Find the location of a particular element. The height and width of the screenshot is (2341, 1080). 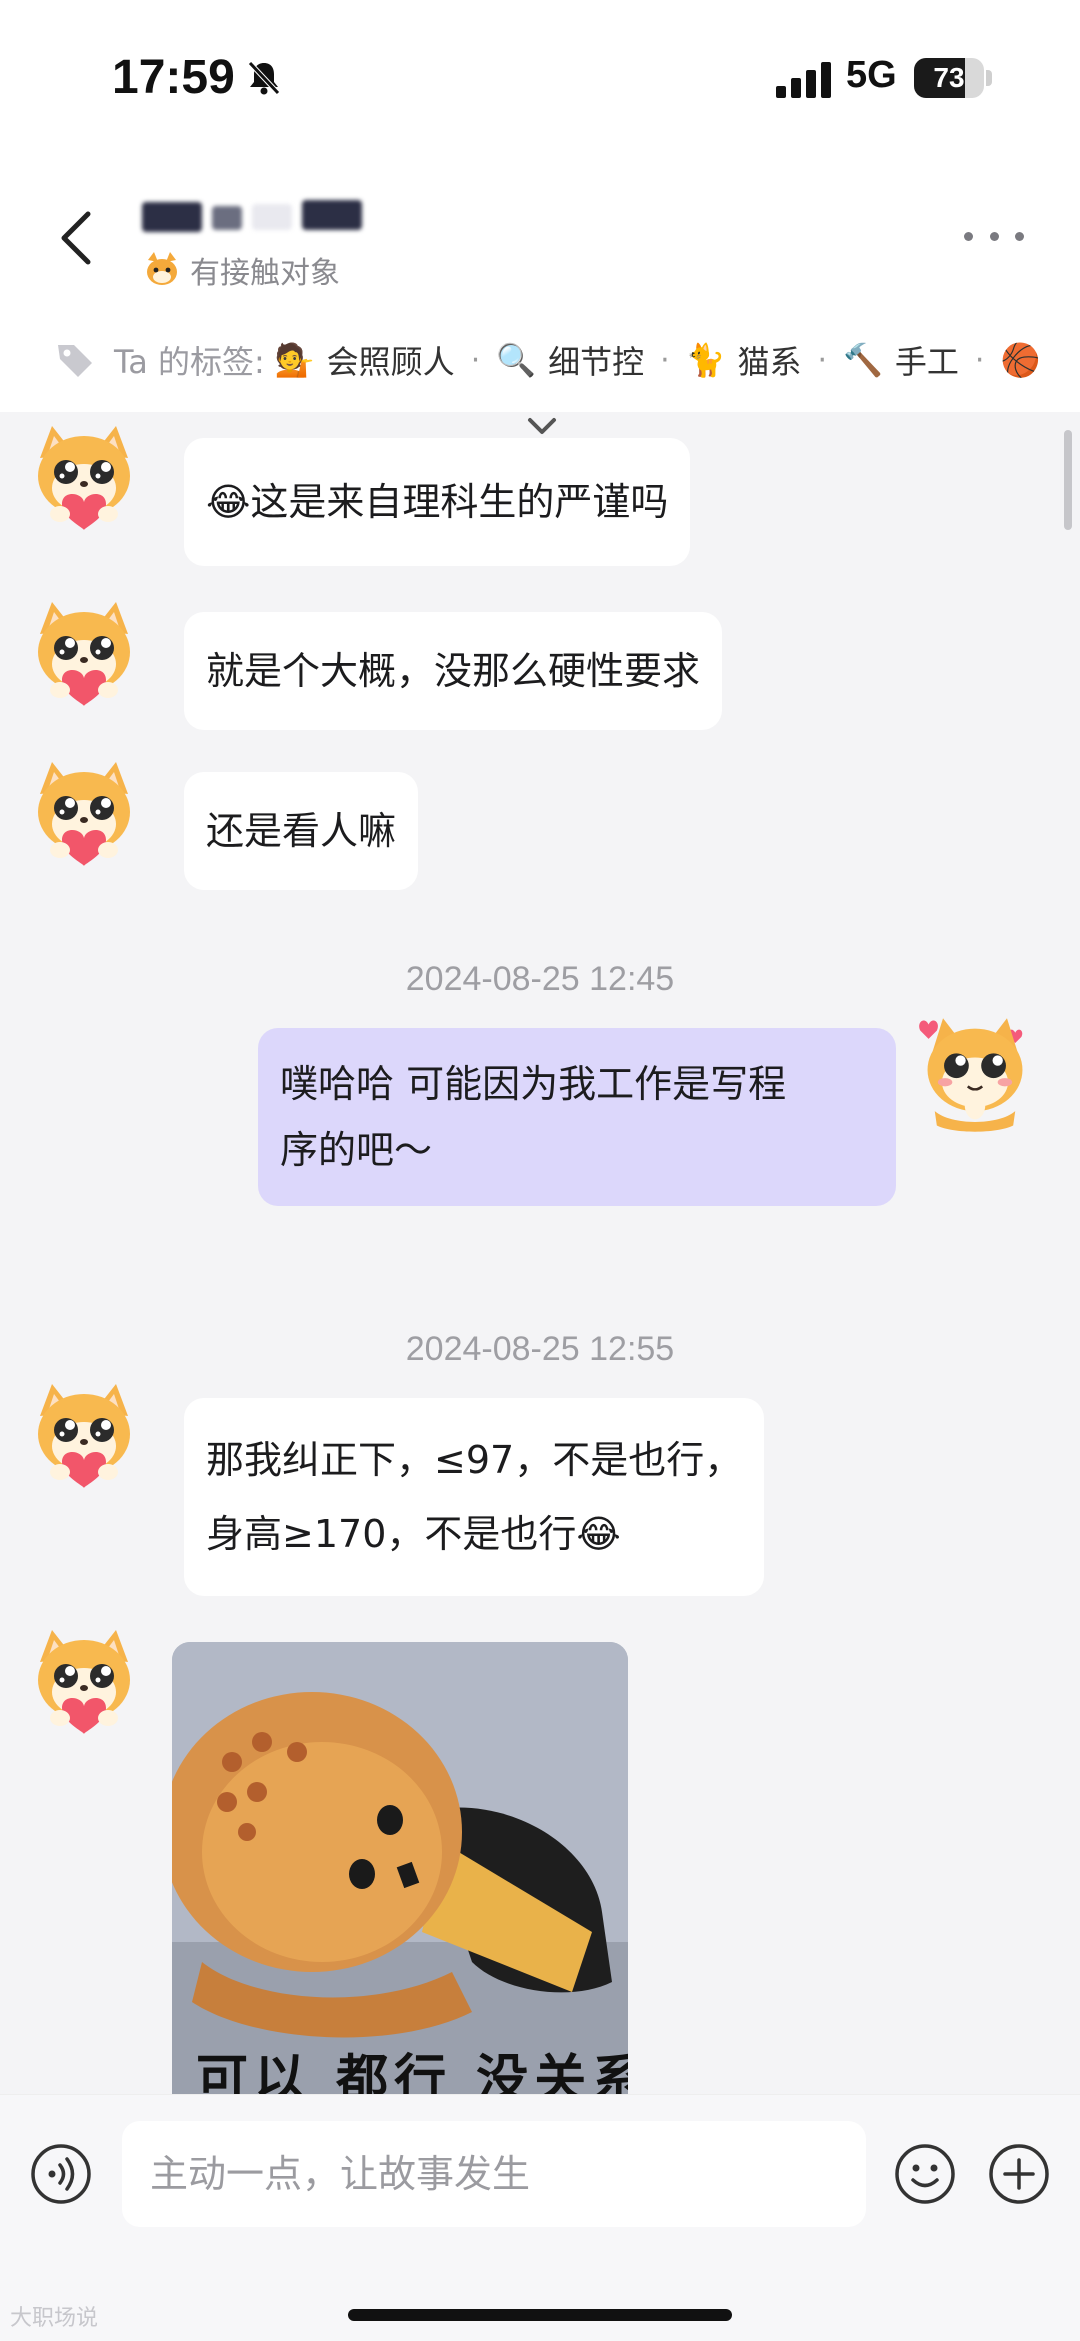

tag-icon is located at coordinates (75, 361).